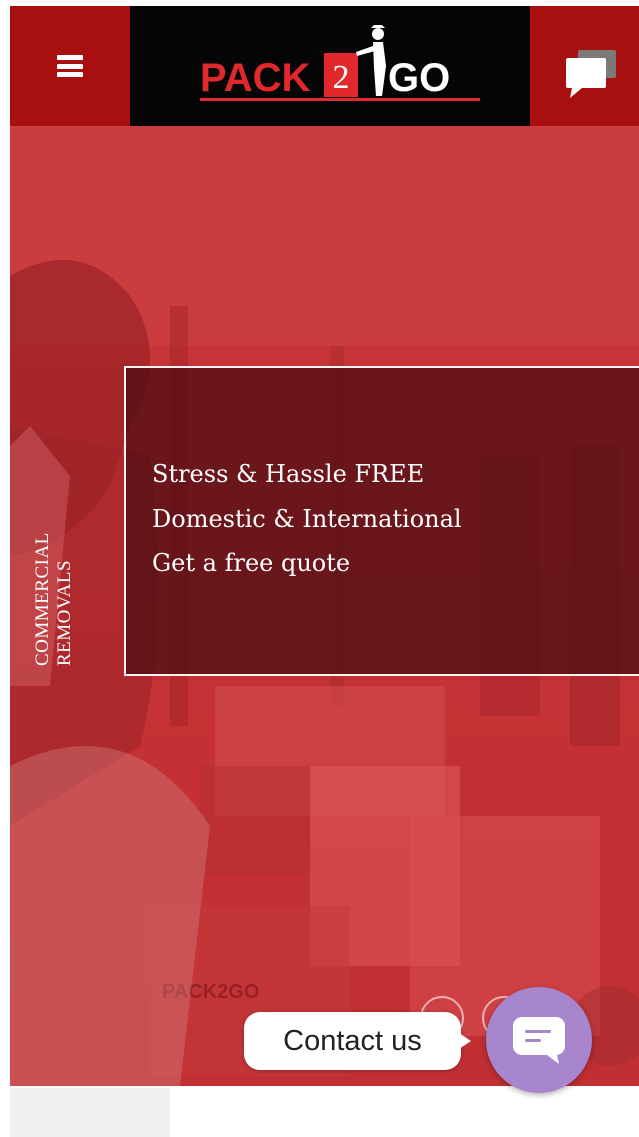 Image resolution: width=639 pixels, height=1137 pixels. Describe the element at coordinates (288, 474) in the screenshot. I see `hero-line-1: Stress & Hassle FREE` at that location.